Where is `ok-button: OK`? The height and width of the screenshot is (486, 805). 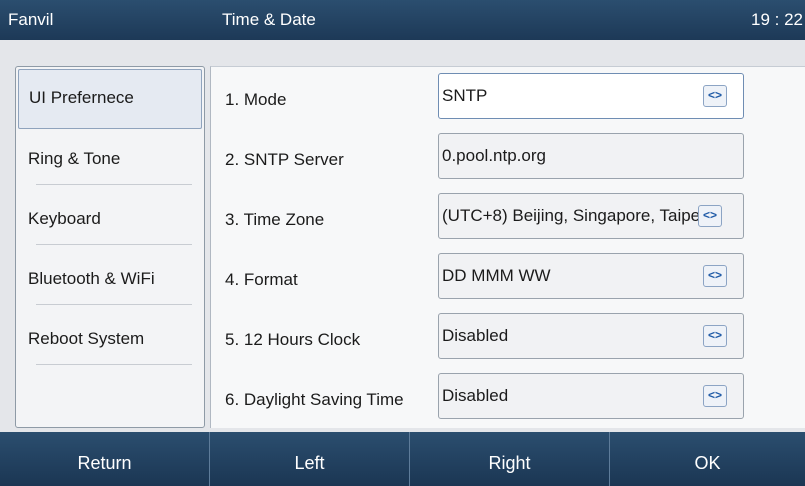 ok-button: OK is located at coordinates (707, 459).